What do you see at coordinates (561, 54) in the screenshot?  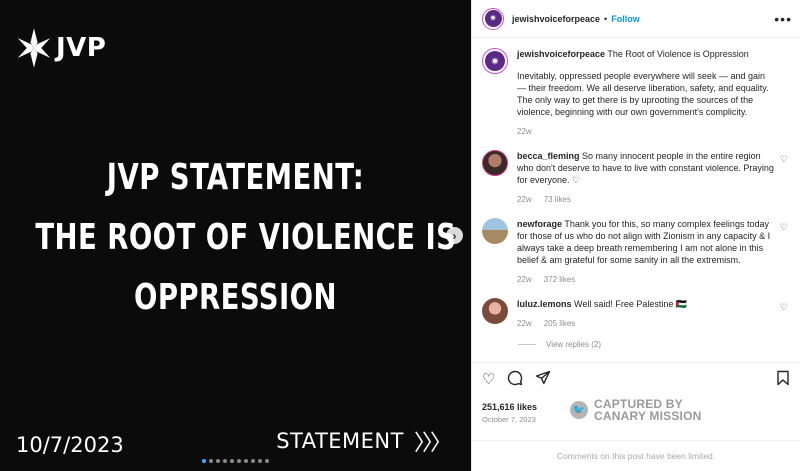 I see `caption-username: jewishvoiceforpeace` at bounding box center [561, 54].